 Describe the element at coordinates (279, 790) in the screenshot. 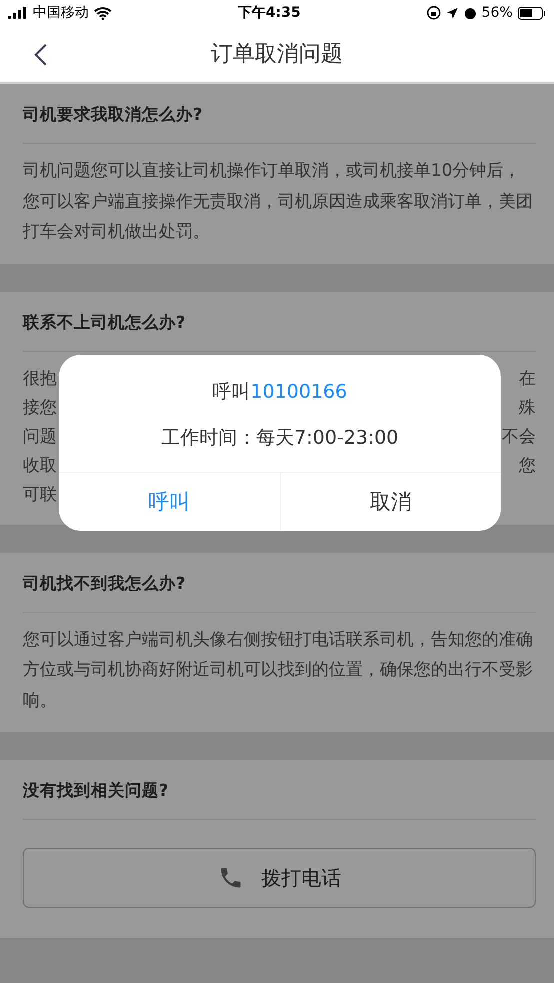

I see `question-title: 没有找到相关问题?` at that location.